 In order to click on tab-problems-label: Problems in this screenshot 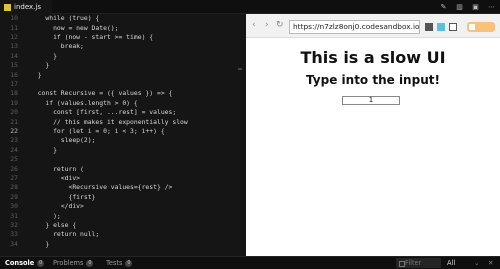, I will do `click(68, 263)`.